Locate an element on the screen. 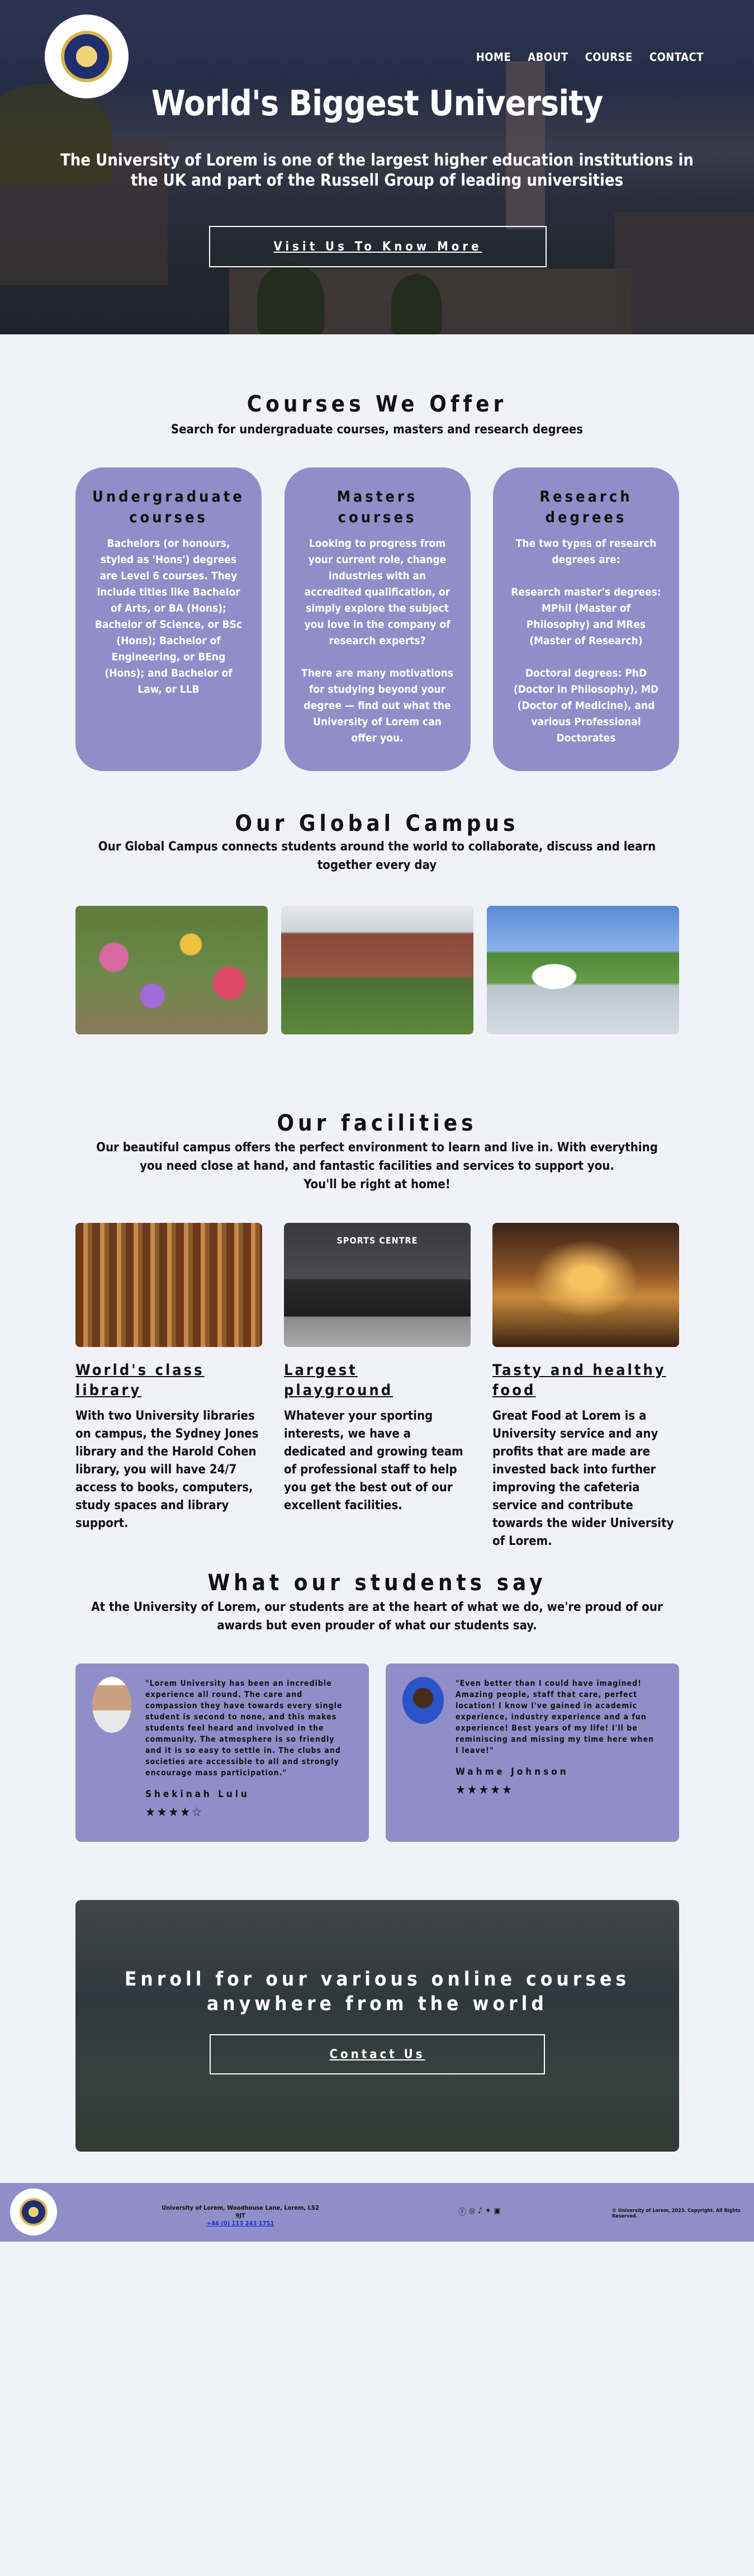 This screenshot has width=754, height=2576. hero-title: World's Biggest University is located at coordinates (377, 103).